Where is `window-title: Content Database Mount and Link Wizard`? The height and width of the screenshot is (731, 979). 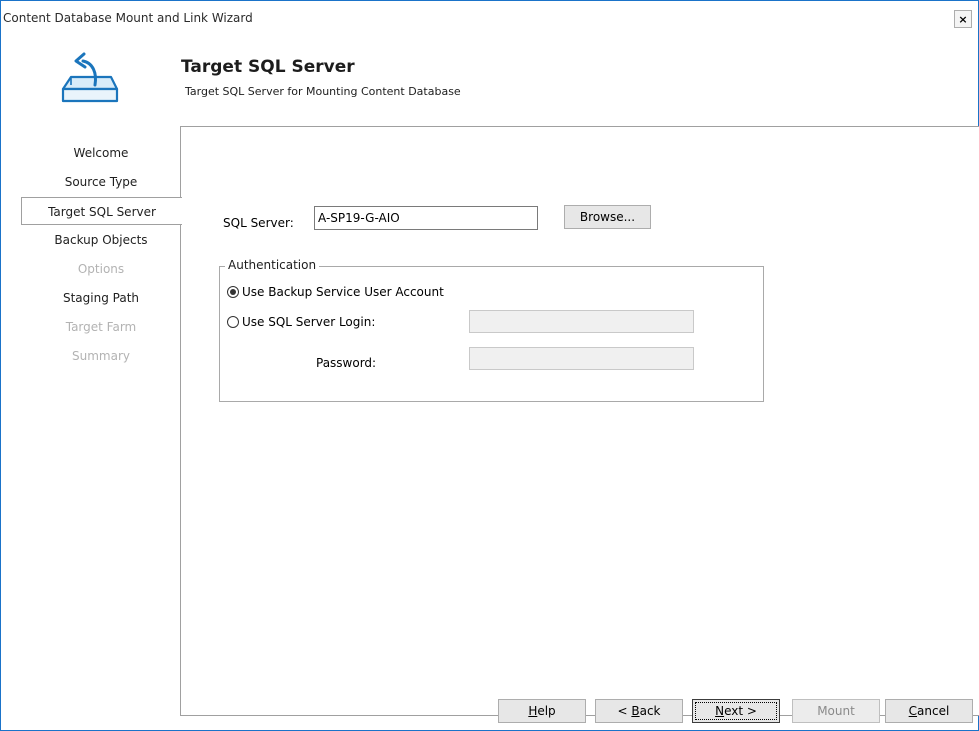 window-title: Content Database Mount and Link Wizard is located at coordinates (128, 18).